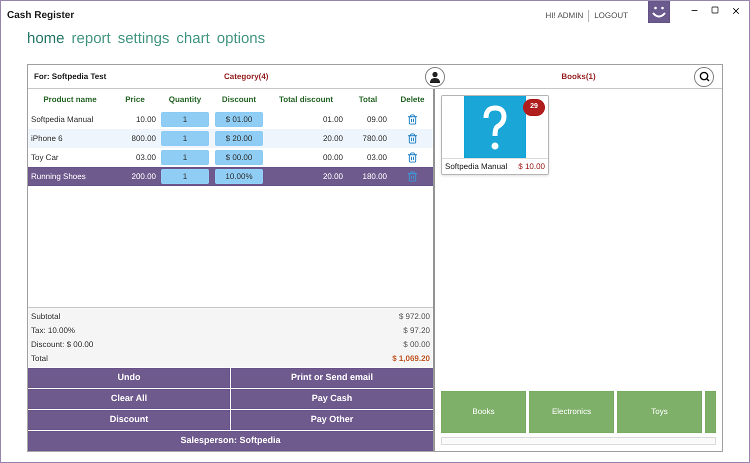 The height and width of the screenshot is (463, 750). Describe the element at coordinates (143, 176) in the screenshot. I see `table-cell-text: 200.00` at that location.